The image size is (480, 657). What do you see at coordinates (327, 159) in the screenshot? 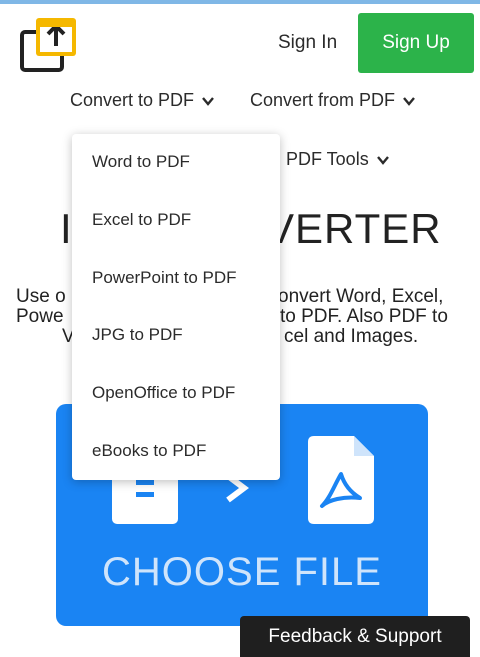
I see `nav-pdf-tools-label: PDF Tools` at bounding box center [327, 159].